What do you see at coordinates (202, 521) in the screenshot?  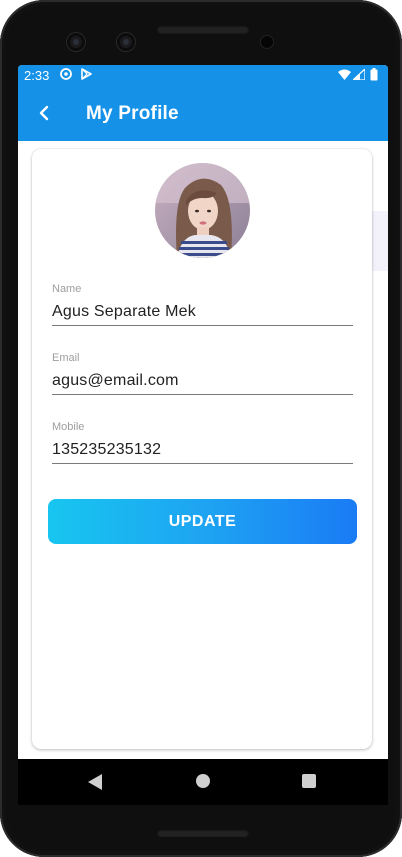 I see `update-button: UPDATE` at bounding box center [202, 521].